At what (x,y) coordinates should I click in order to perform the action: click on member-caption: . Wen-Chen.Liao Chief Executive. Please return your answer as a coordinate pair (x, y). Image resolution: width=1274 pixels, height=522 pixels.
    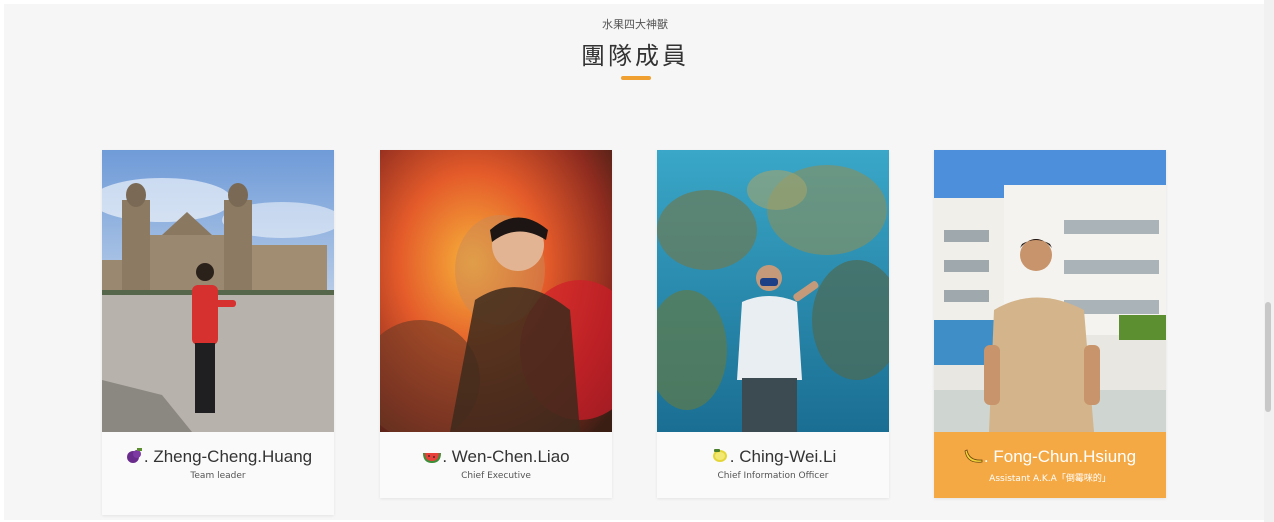
    Looking at the image, I should click on (496, 456).